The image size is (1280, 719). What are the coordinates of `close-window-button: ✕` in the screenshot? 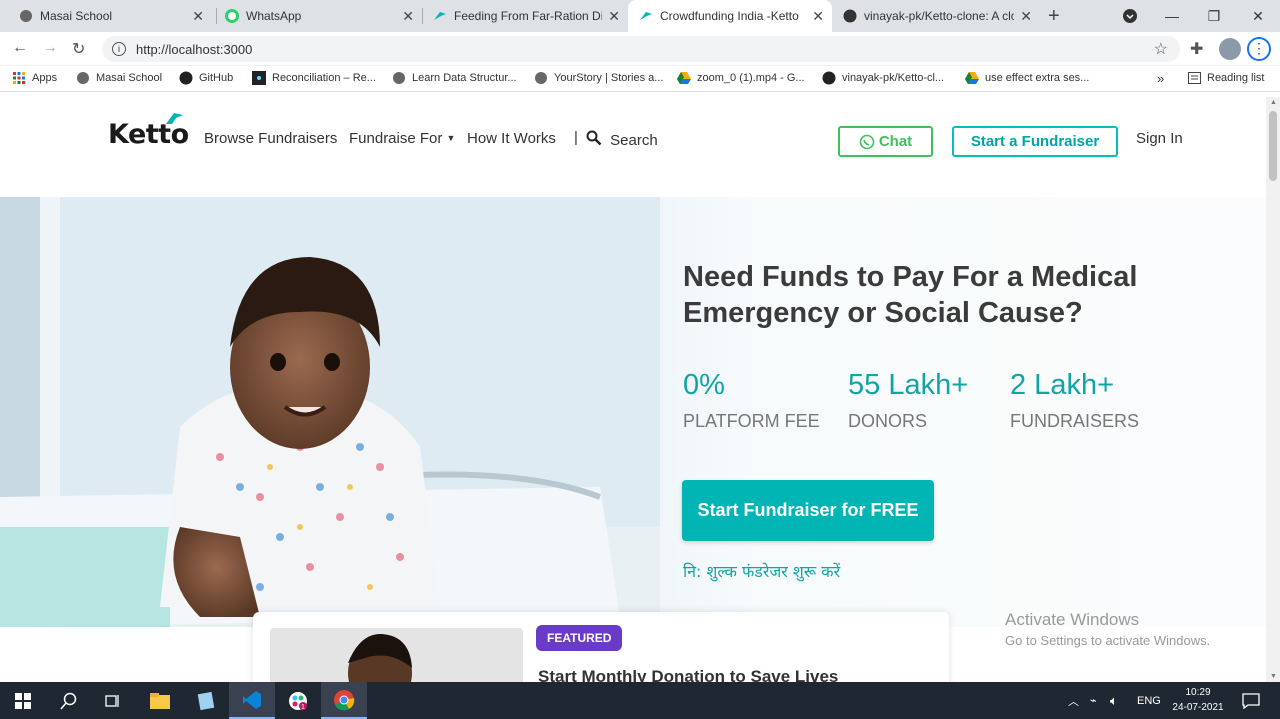 It's located at (1258, 16).